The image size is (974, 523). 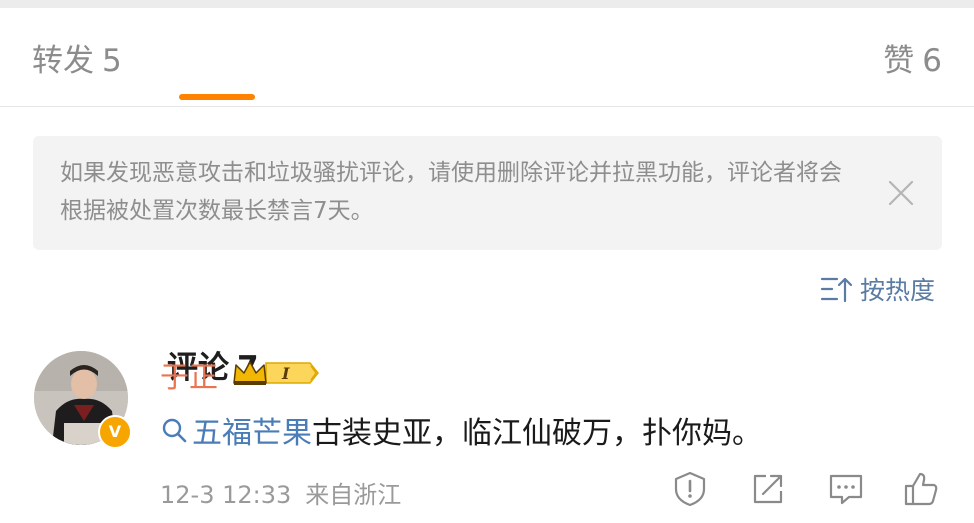 What do you see at coordinates (285, 373) in the screenshot?
I see `badge-level: I` at bounding box center [285, 373].